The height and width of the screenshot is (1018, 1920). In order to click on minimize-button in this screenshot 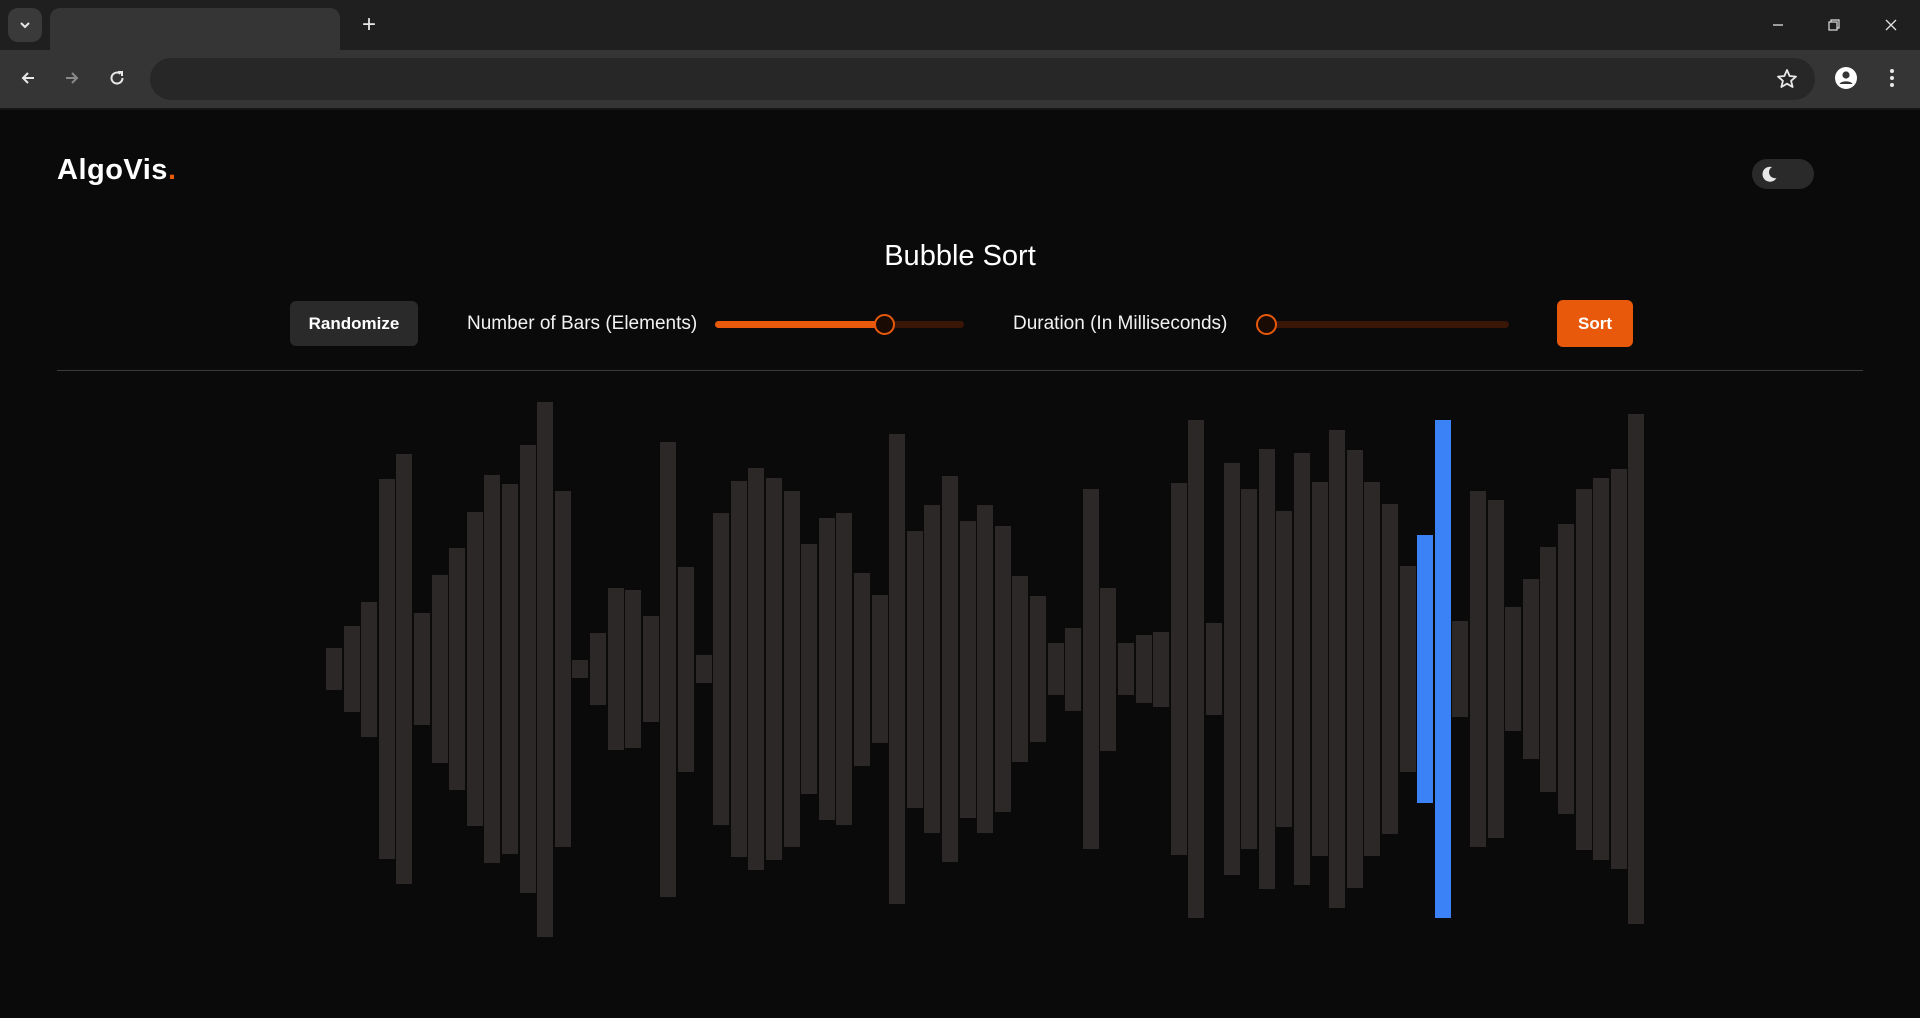, I will do `click(1778, 25)`.